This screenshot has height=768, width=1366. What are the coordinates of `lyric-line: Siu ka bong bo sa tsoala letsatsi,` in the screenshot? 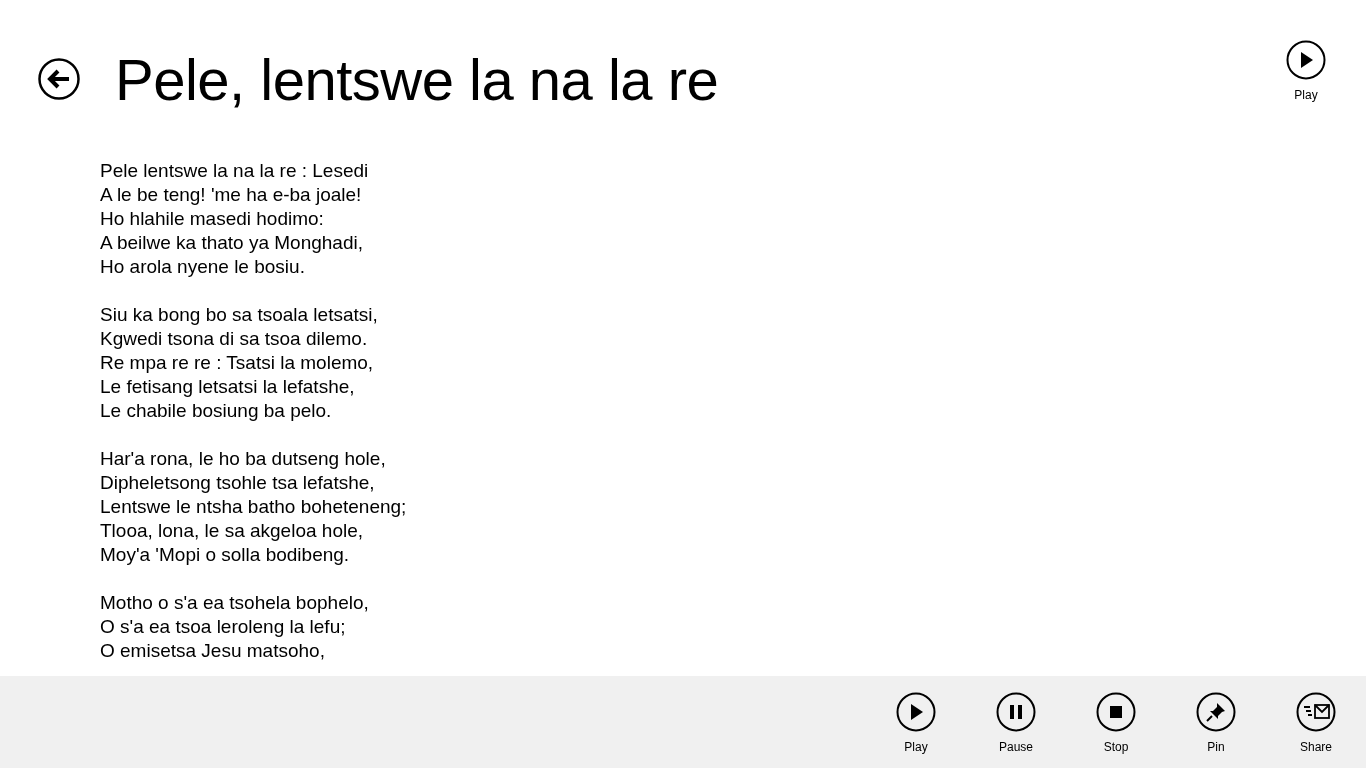 It's located at (239, 315).